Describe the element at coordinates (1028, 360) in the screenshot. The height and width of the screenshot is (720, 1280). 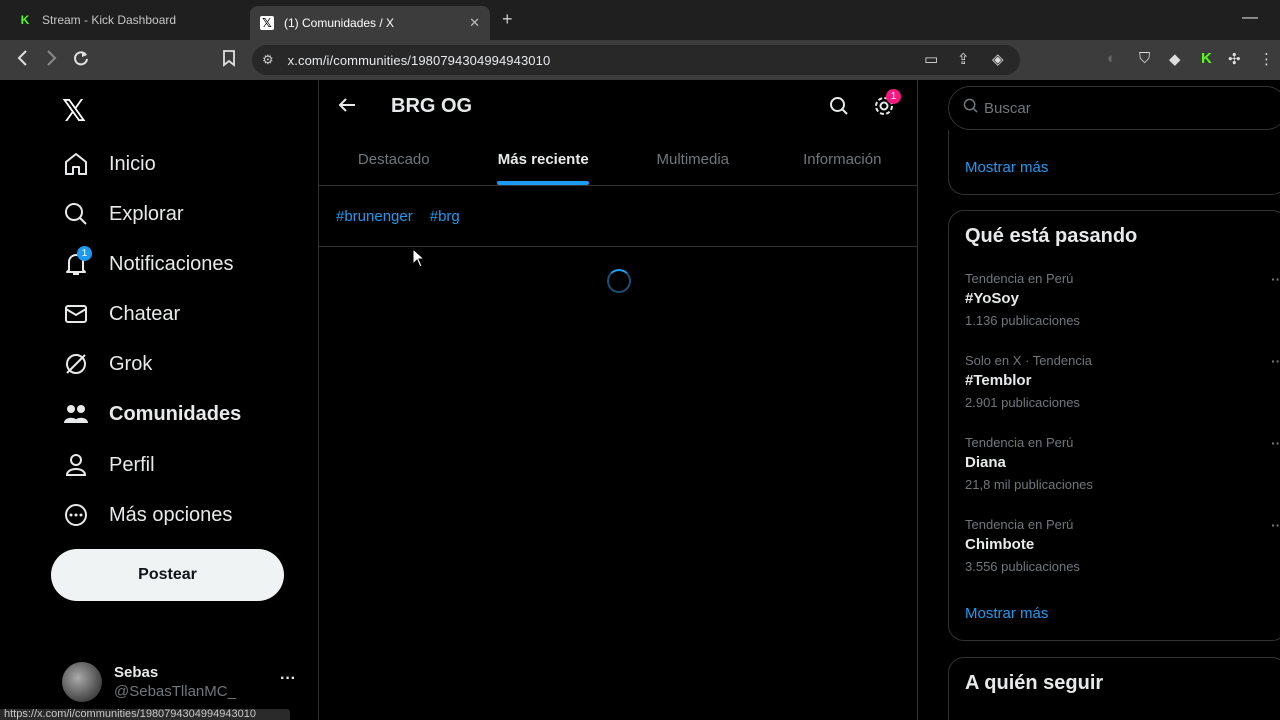
I see `trend-context: Solo en X · Tendencia` at that location.